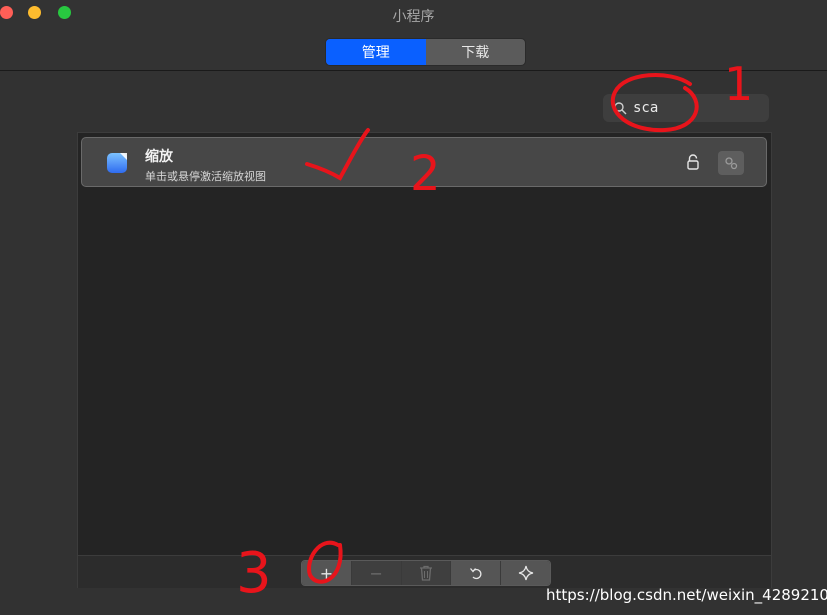  I want to click on tab-switcher: 管理 下载, so click(425, 52).